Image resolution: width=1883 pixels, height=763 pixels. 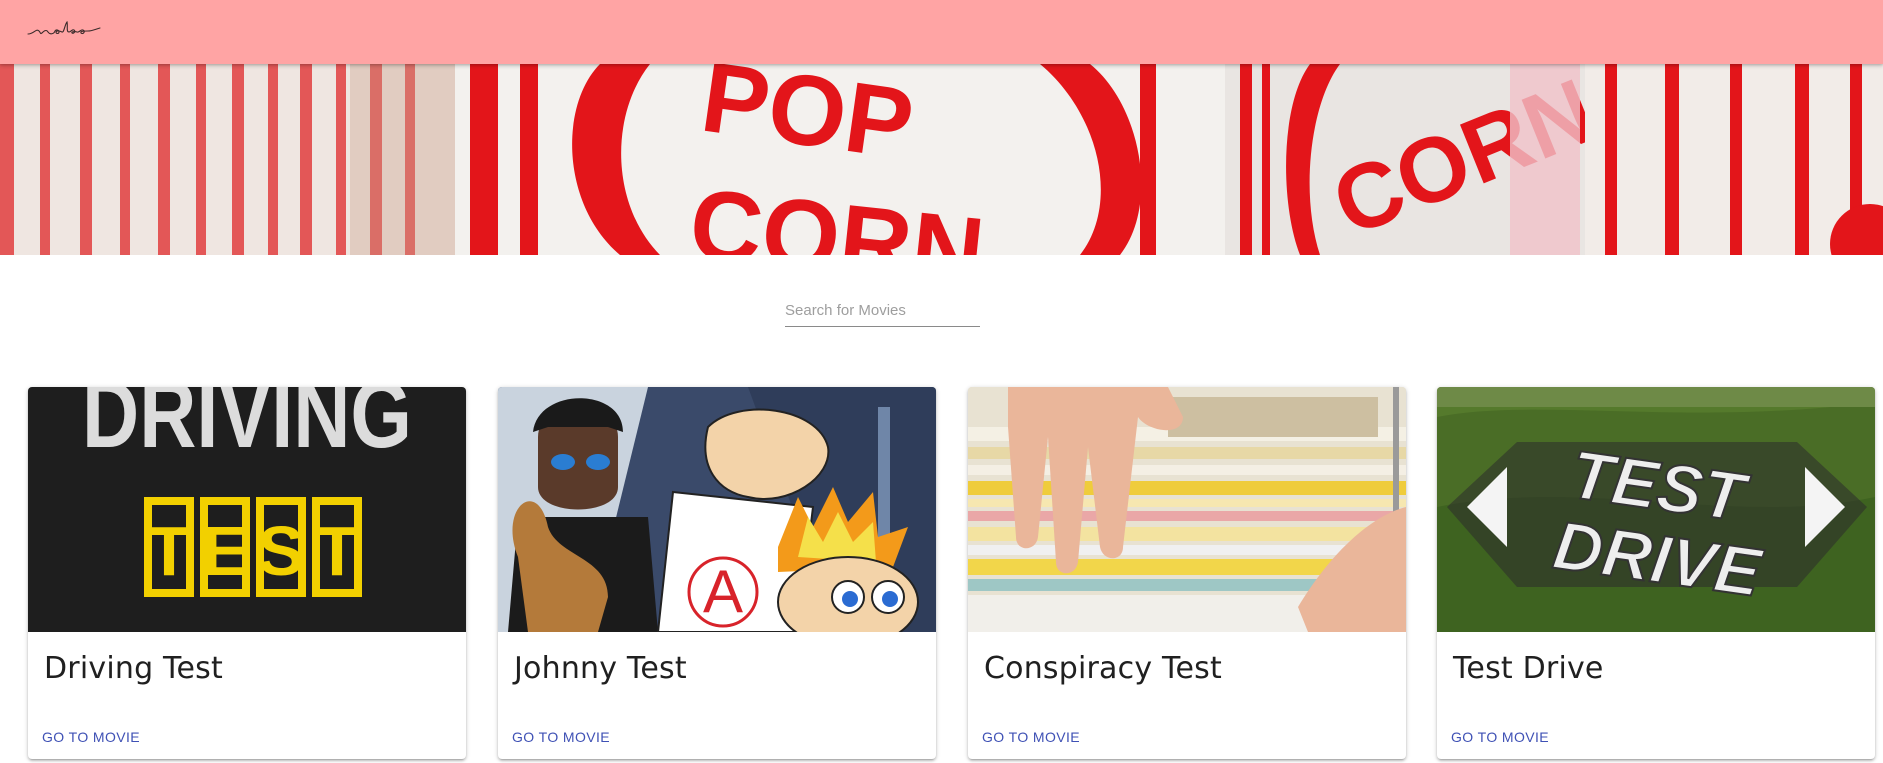 What do you see at coordinates (717, 509) in the screenshot?
I see `movie-poster-johnny-test: A` at bounding box center [717, 509].